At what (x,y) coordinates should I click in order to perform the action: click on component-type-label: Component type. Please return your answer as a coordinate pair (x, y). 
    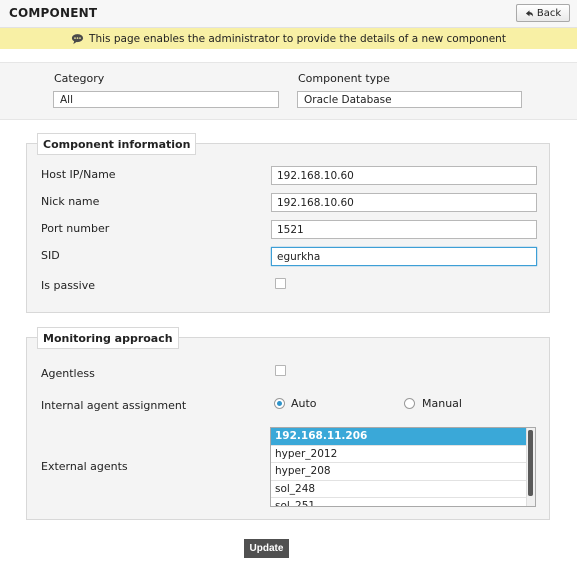
    Looking at the image, I should click on (344, 78).